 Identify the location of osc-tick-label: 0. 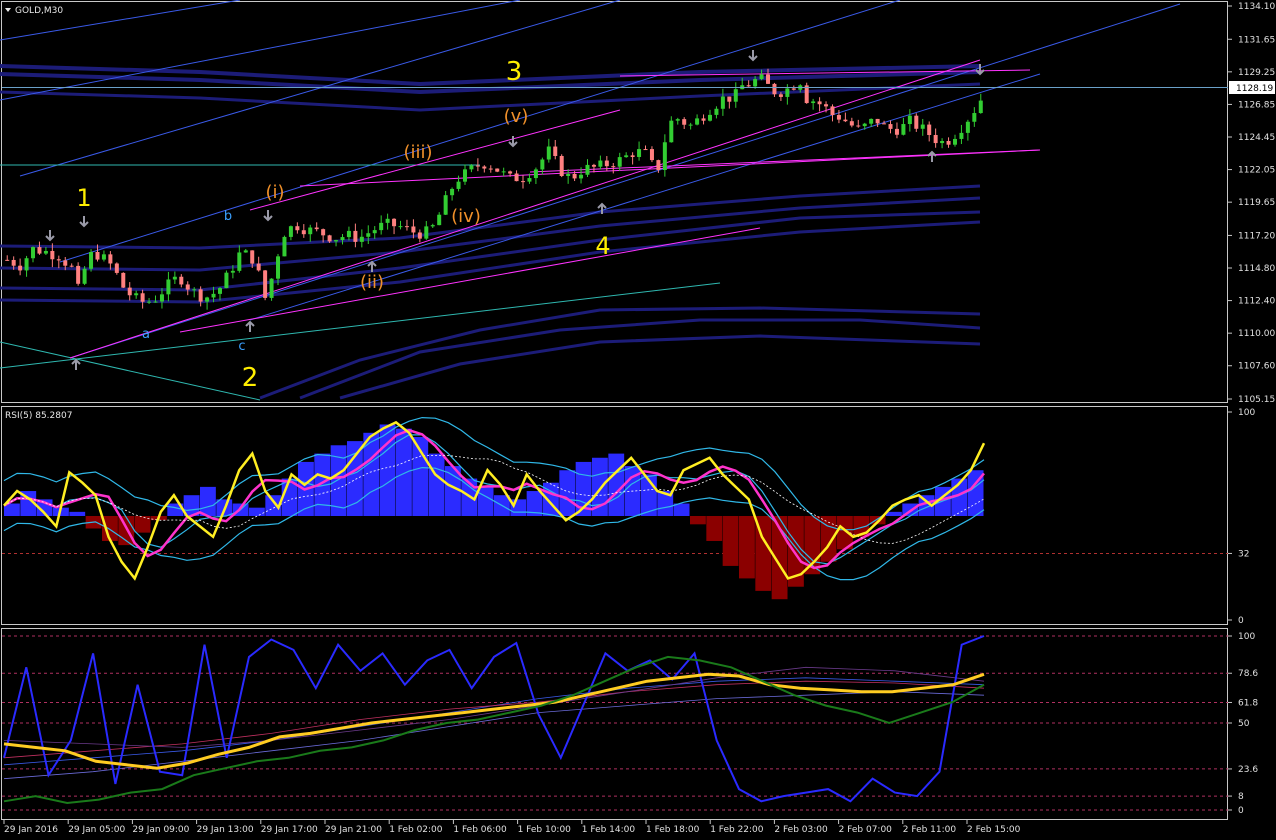
(1241, 811).